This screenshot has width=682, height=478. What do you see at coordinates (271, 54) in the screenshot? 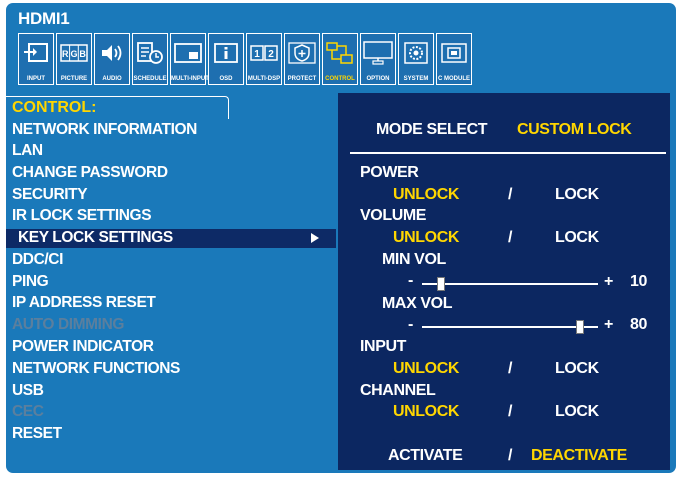
I see `svg-text: 2` at bounding box center [271, 54].